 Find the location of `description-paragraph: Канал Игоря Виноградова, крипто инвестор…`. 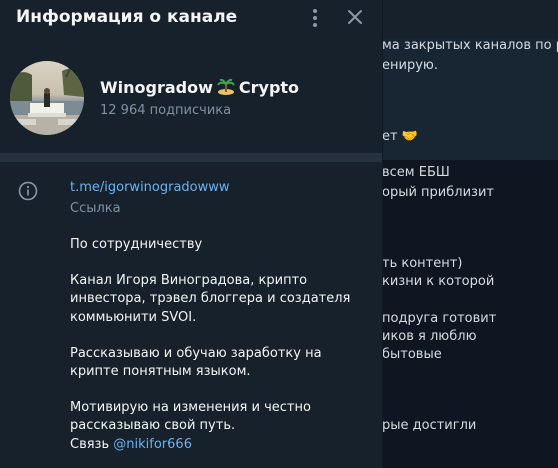

description-paragraph: Канал Игоря Виноградова, крипто инвестор… is located at coordinates (210, 299).